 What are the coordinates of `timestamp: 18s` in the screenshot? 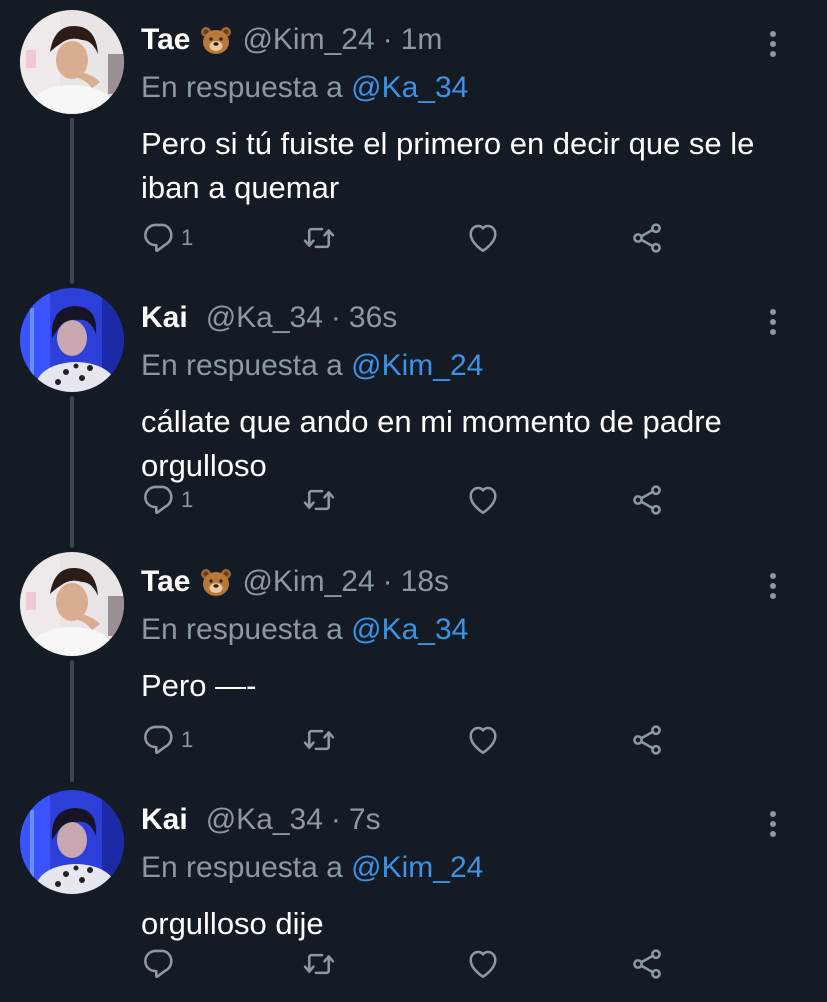 It's located at (425, 582).